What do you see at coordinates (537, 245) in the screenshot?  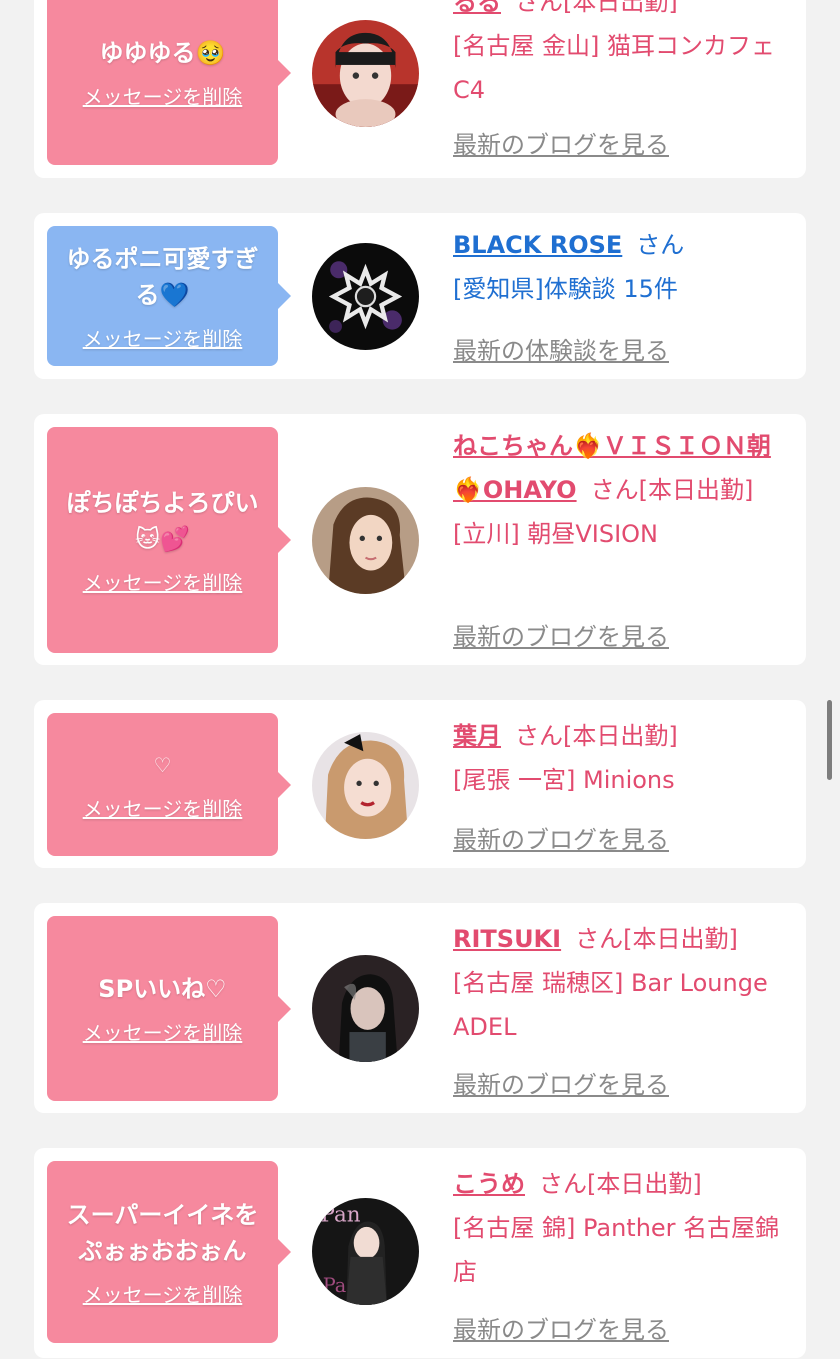 I see `shop-name-link: BLACK ROSE` at bounding box center [537, 245].